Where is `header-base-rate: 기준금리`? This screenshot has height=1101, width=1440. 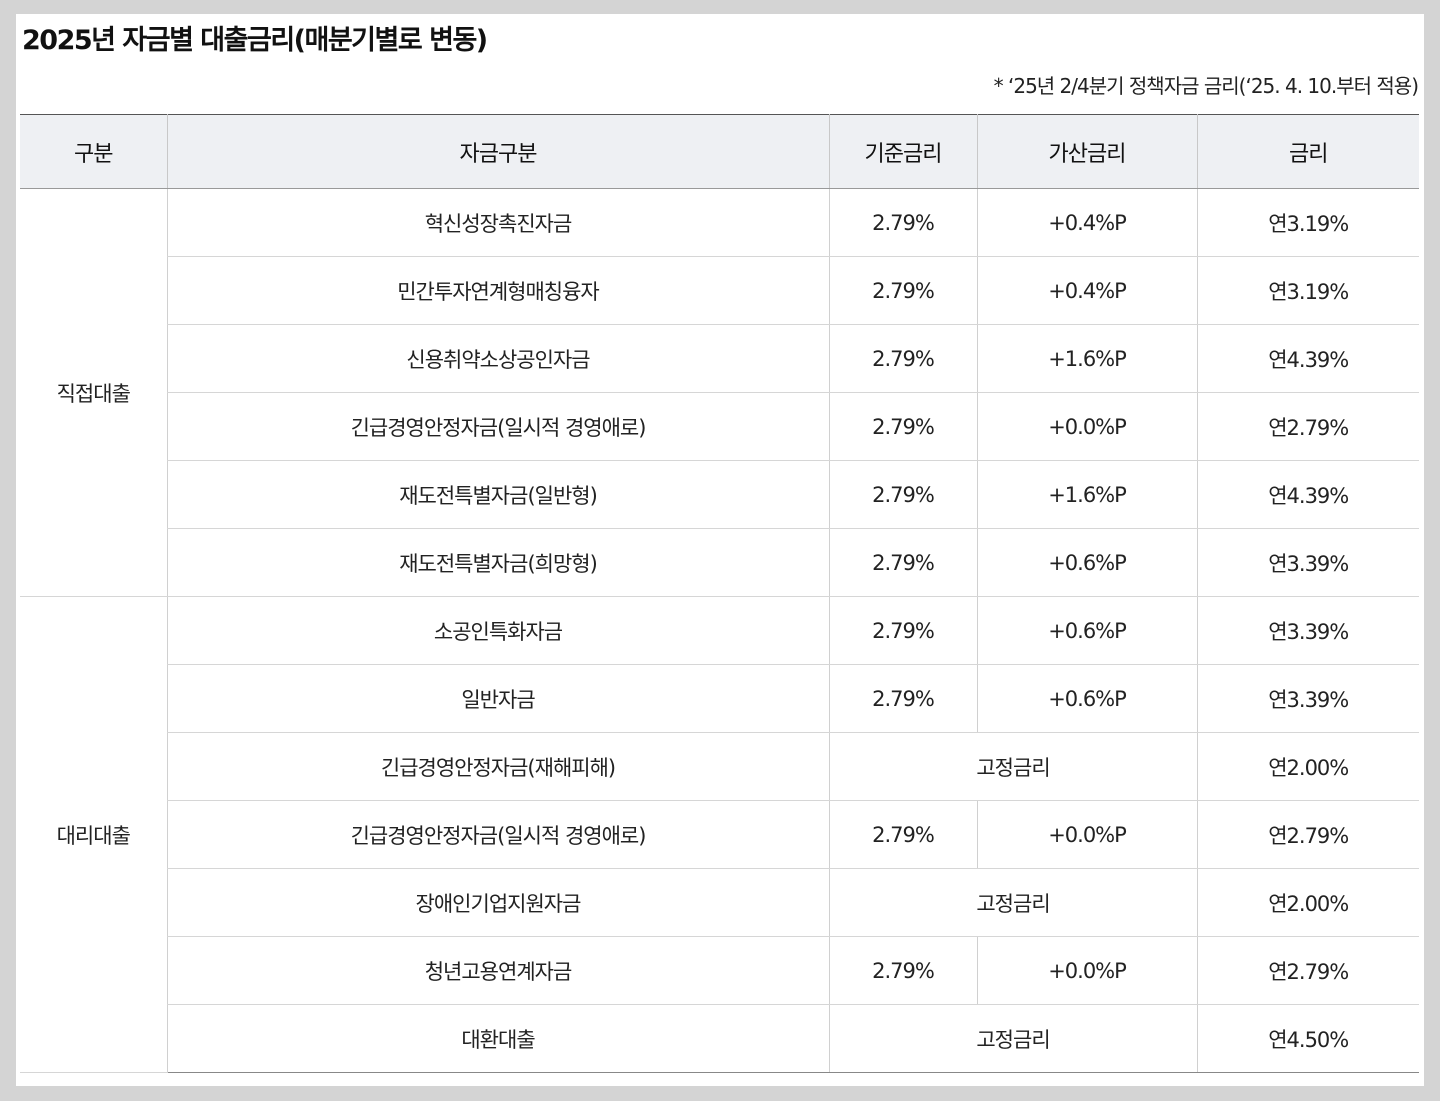
header-base-rate: 기준금리 is located at coordinates (902, 151).